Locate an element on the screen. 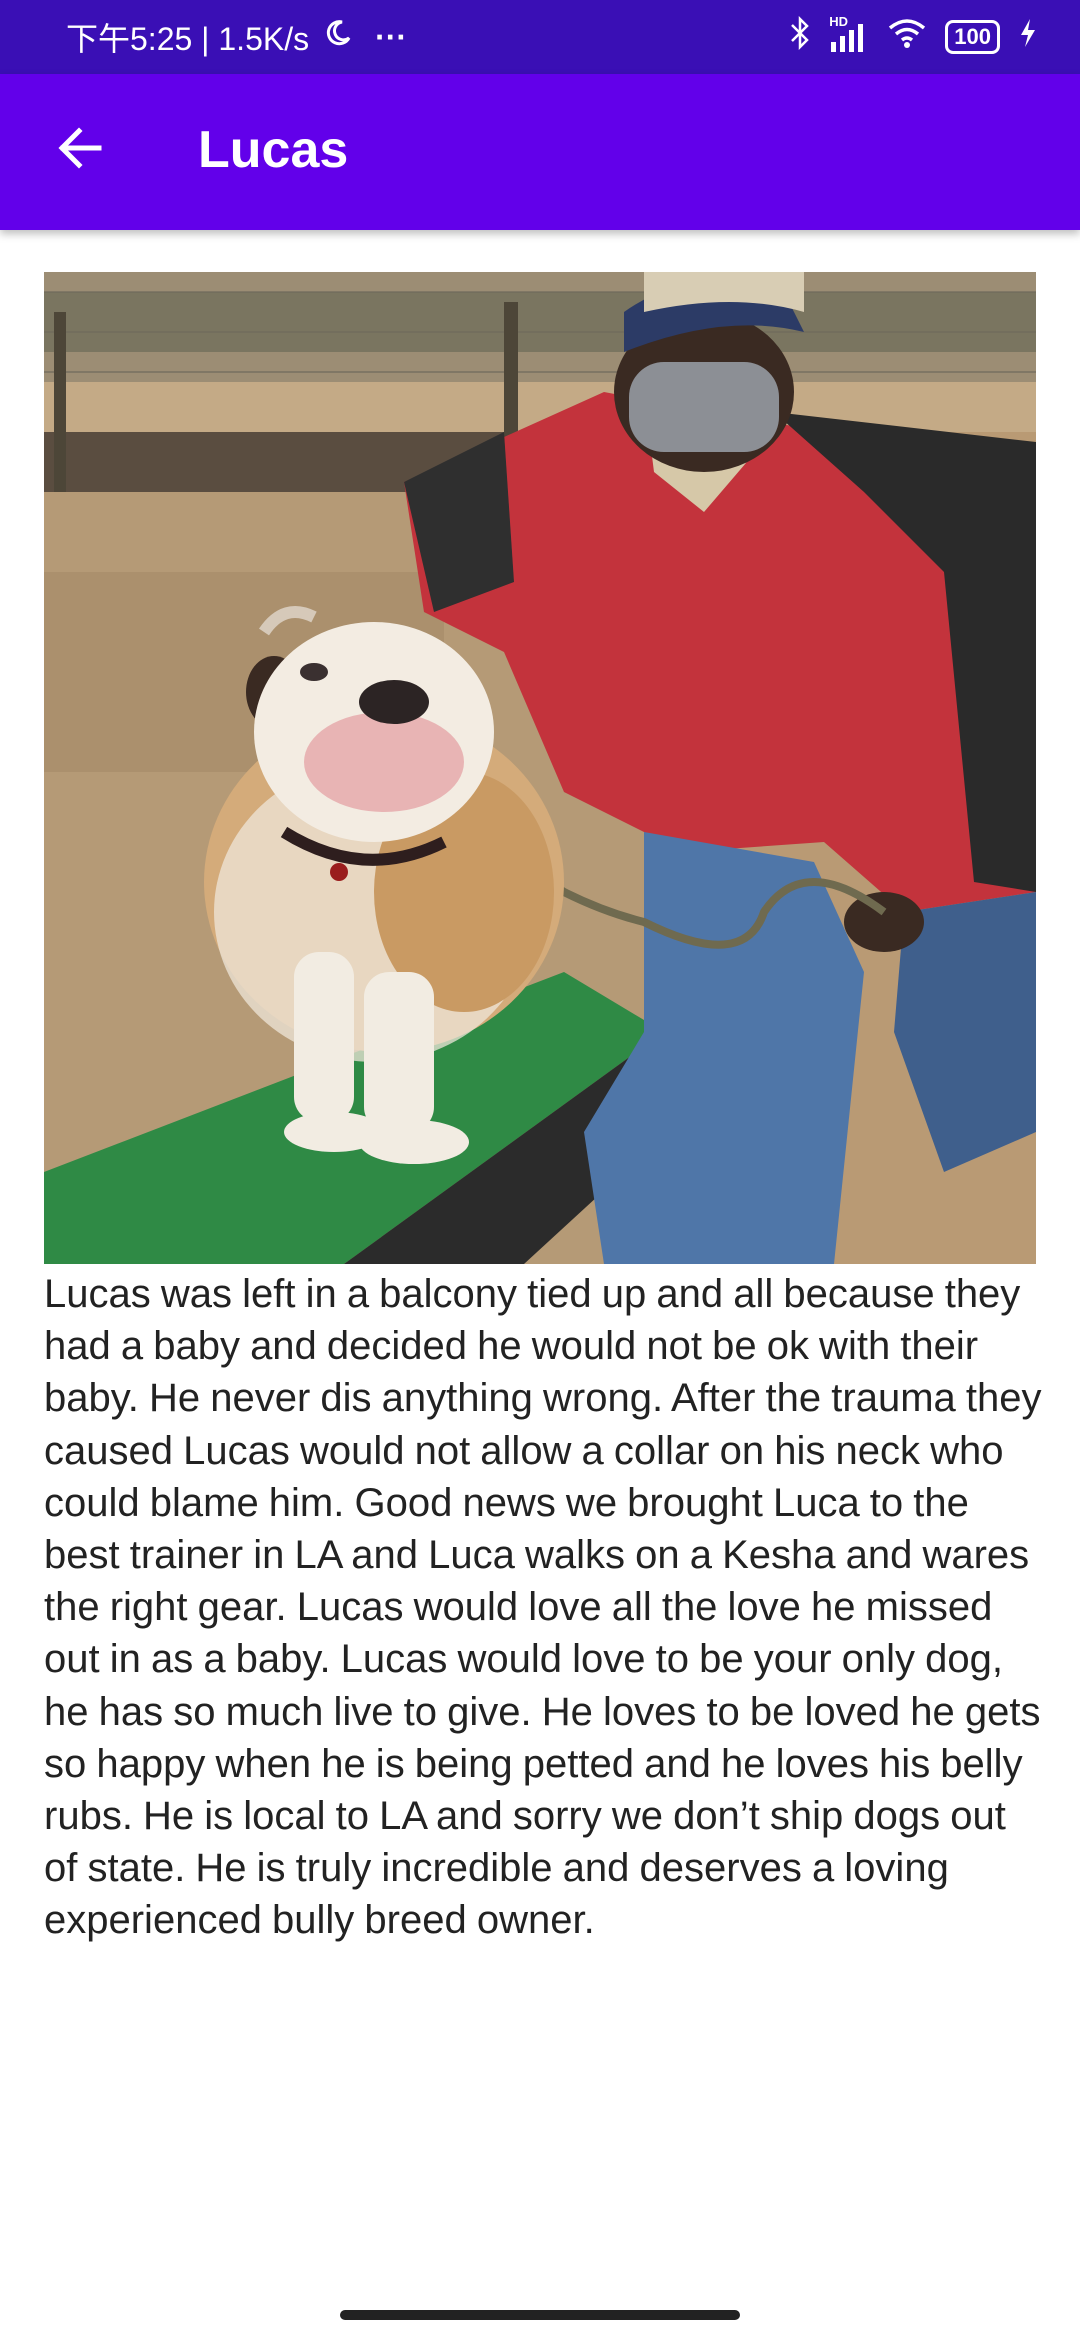 This screenshot has width=1080, height=2340. wifi-icon is located at coordinates (907, 37).